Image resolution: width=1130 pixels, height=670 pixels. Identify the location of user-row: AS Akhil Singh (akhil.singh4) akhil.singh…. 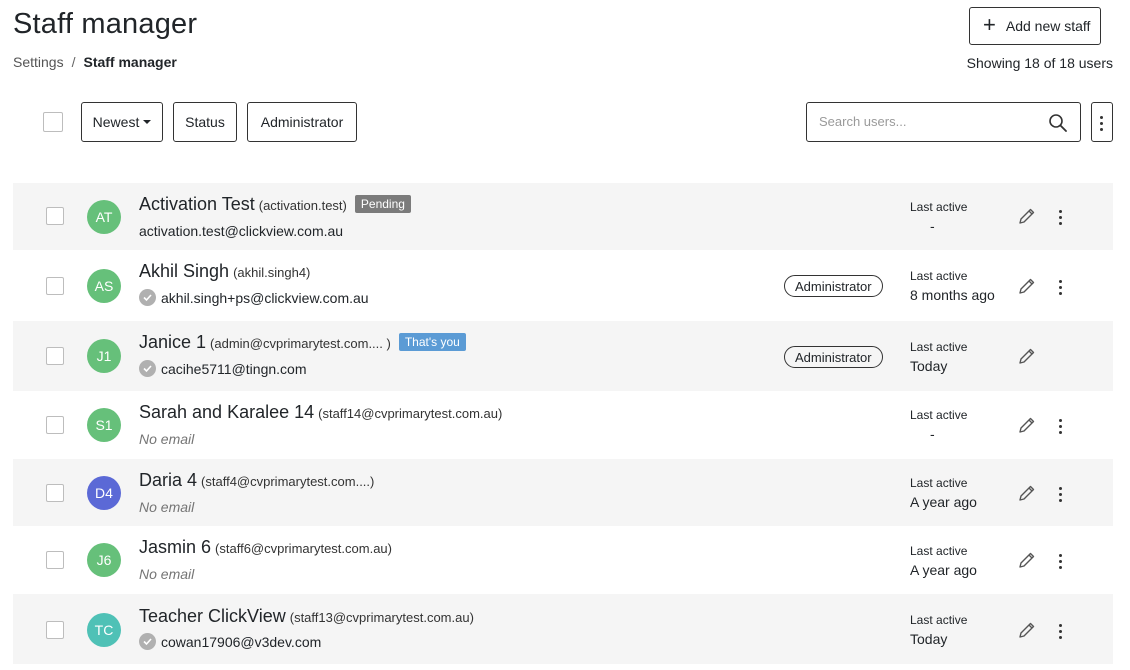
(563, 285).